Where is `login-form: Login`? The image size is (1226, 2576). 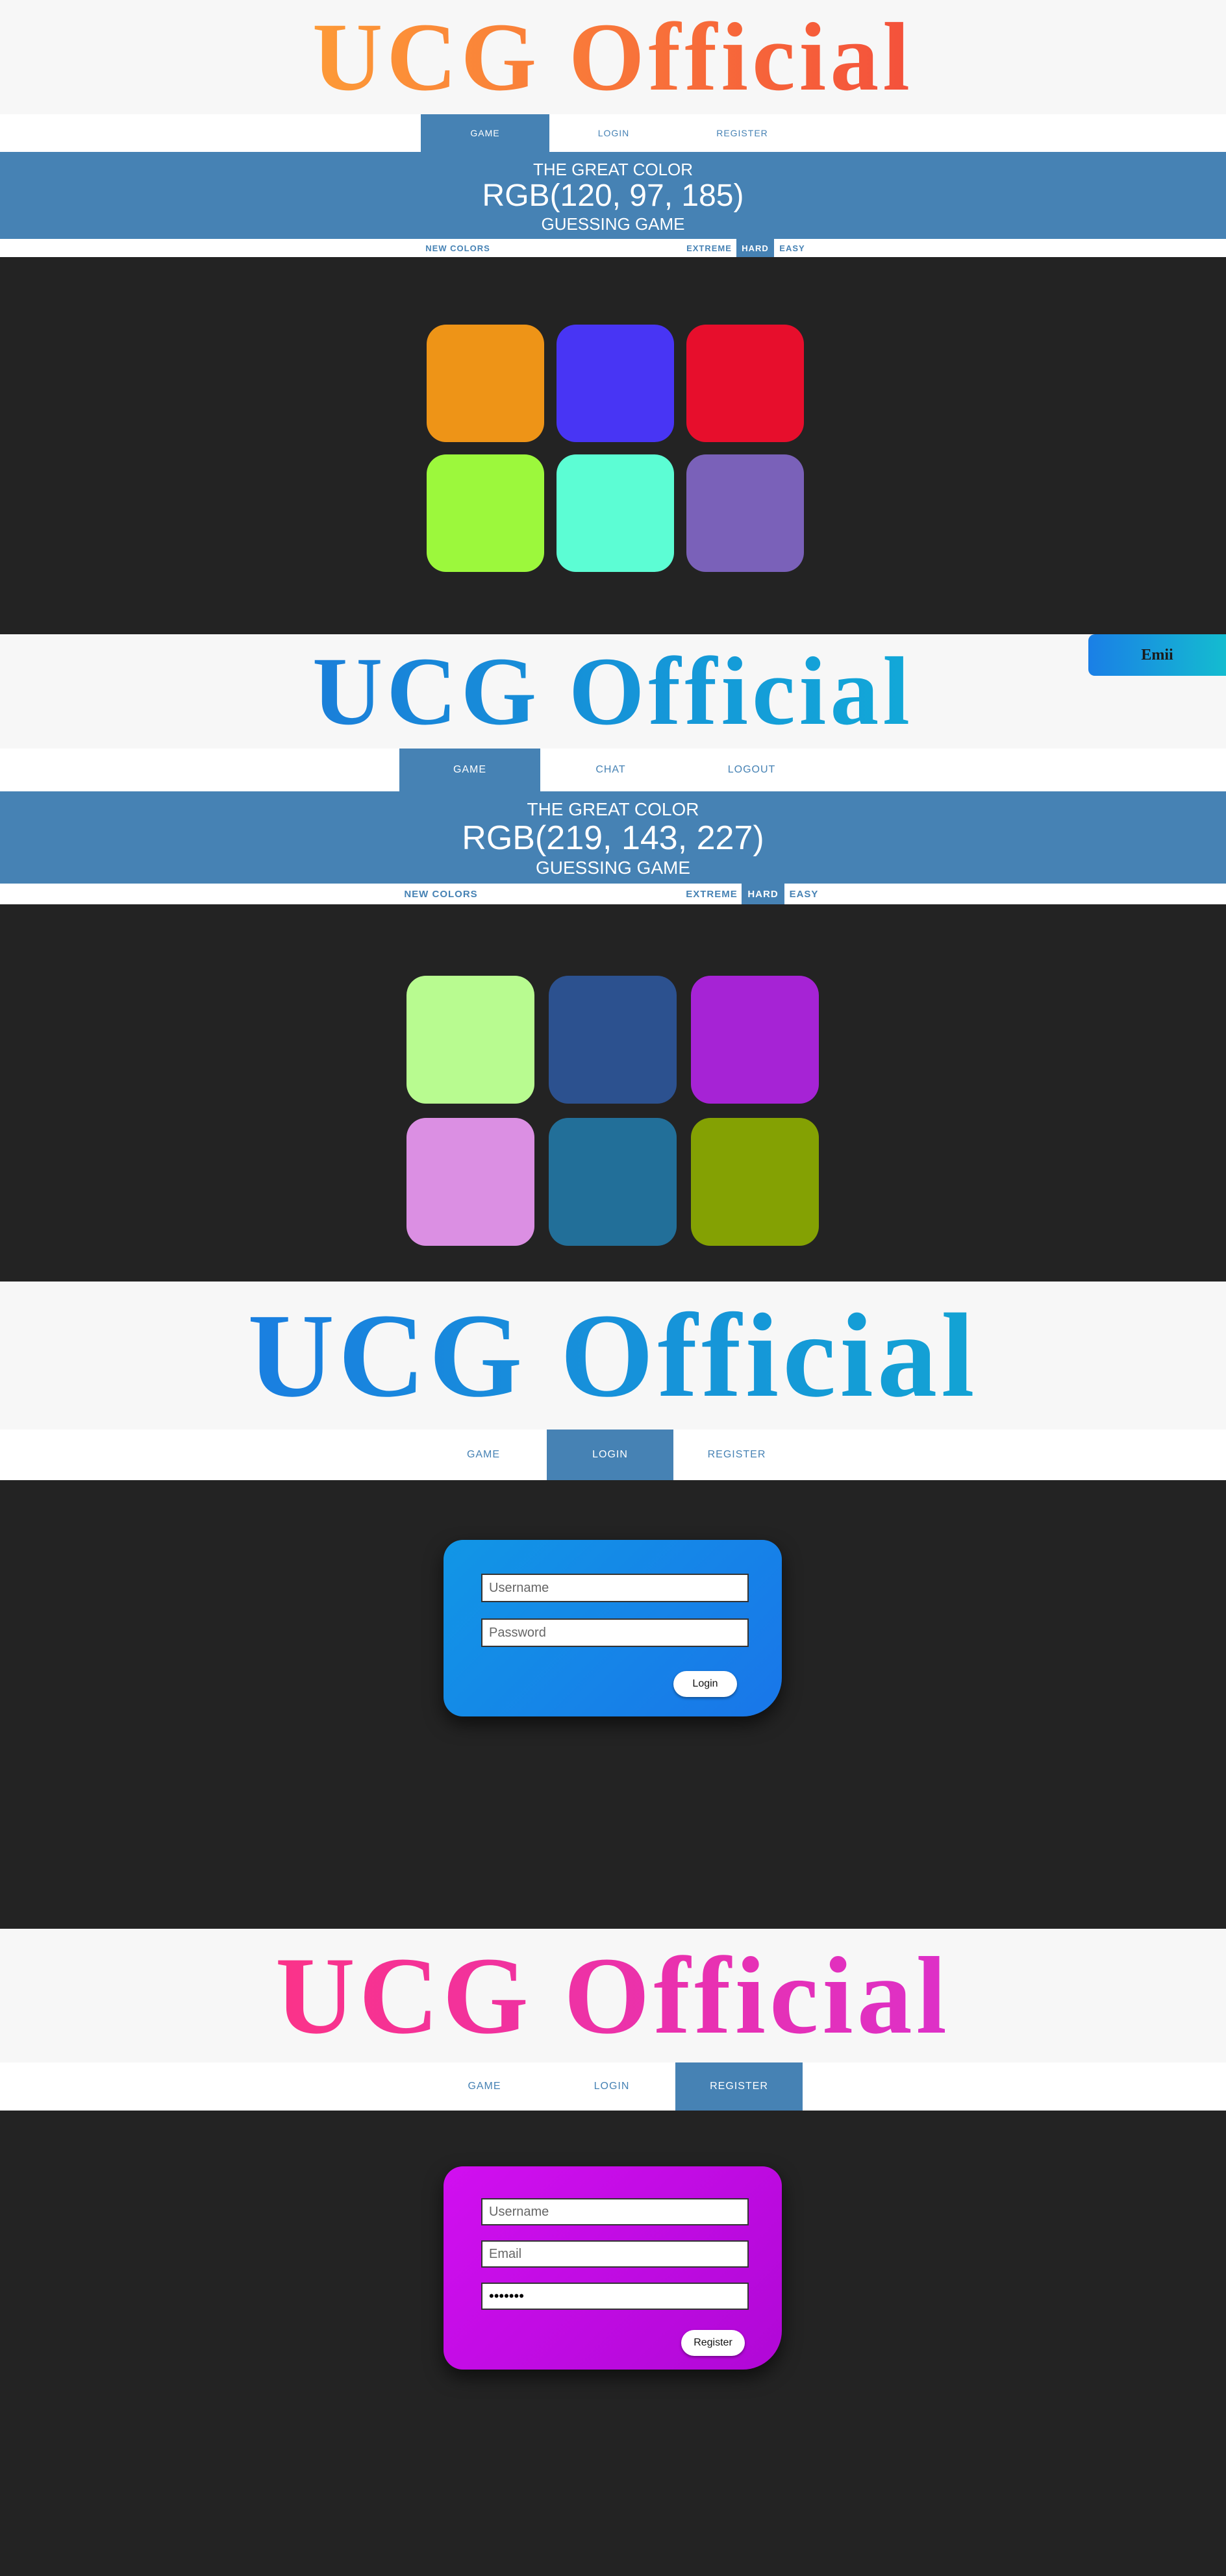 login-form: Login is located at coordinates (613, 1628).